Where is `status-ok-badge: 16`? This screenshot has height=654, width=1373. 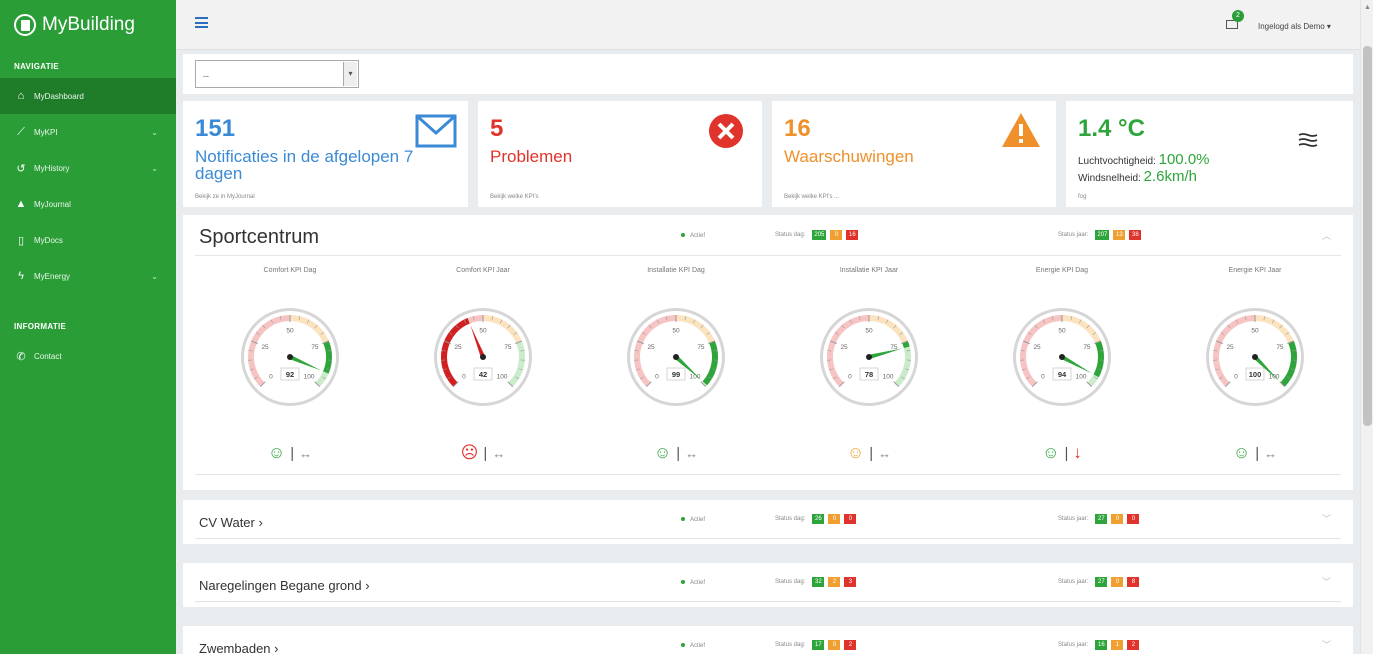 status-ok-badge: 16 is located at coordinates (1101, 645).